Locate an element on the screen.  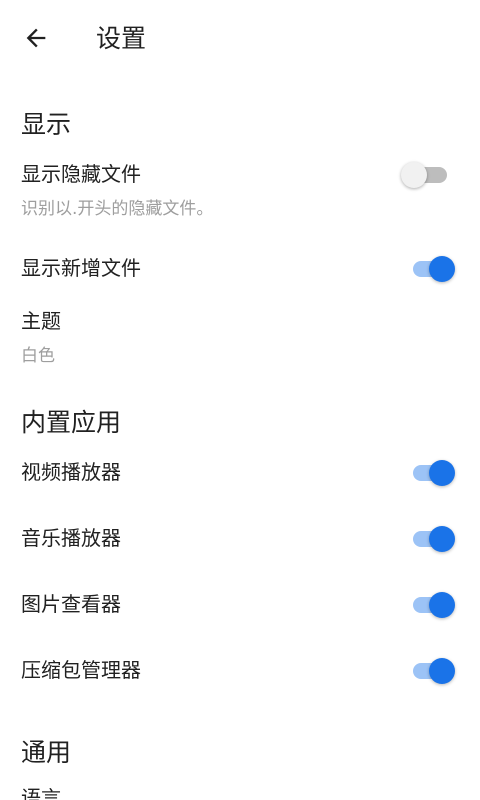
setting-title: 语言 is located at coordinates (41, 793).